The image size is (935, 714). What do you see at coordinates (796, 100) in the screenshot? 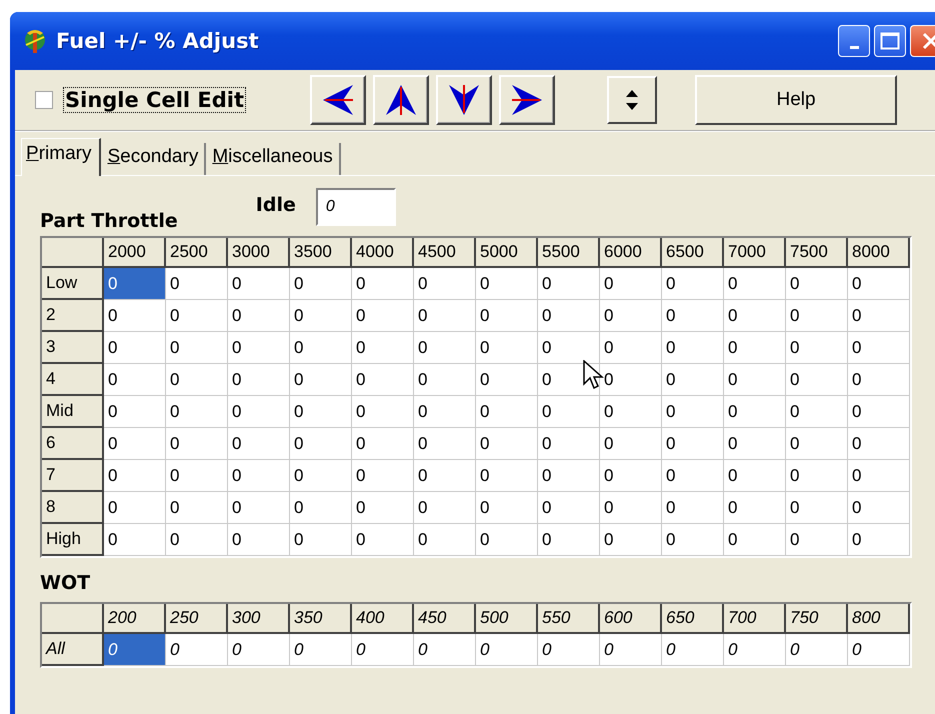
I see `help-button: Help` at bounding box center [796, 100].